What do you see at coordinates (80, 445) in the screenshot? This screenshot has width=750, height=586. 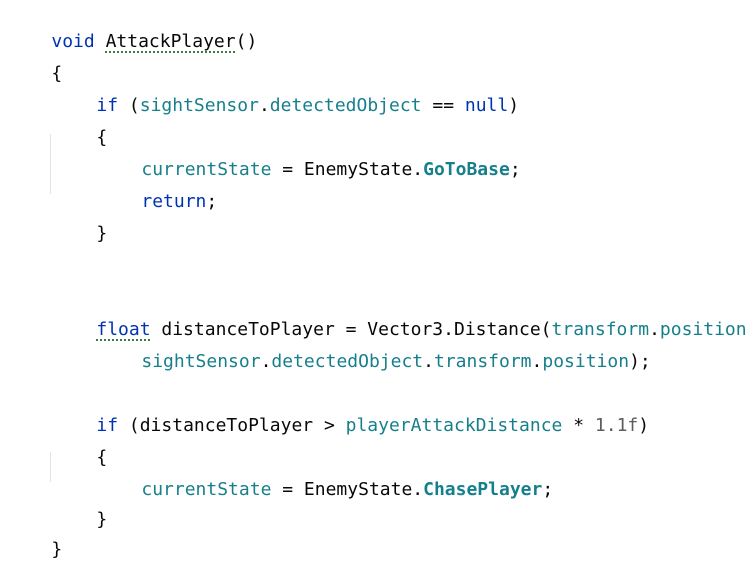 I see `code-line-11: {` at bounding box center [80, 445].